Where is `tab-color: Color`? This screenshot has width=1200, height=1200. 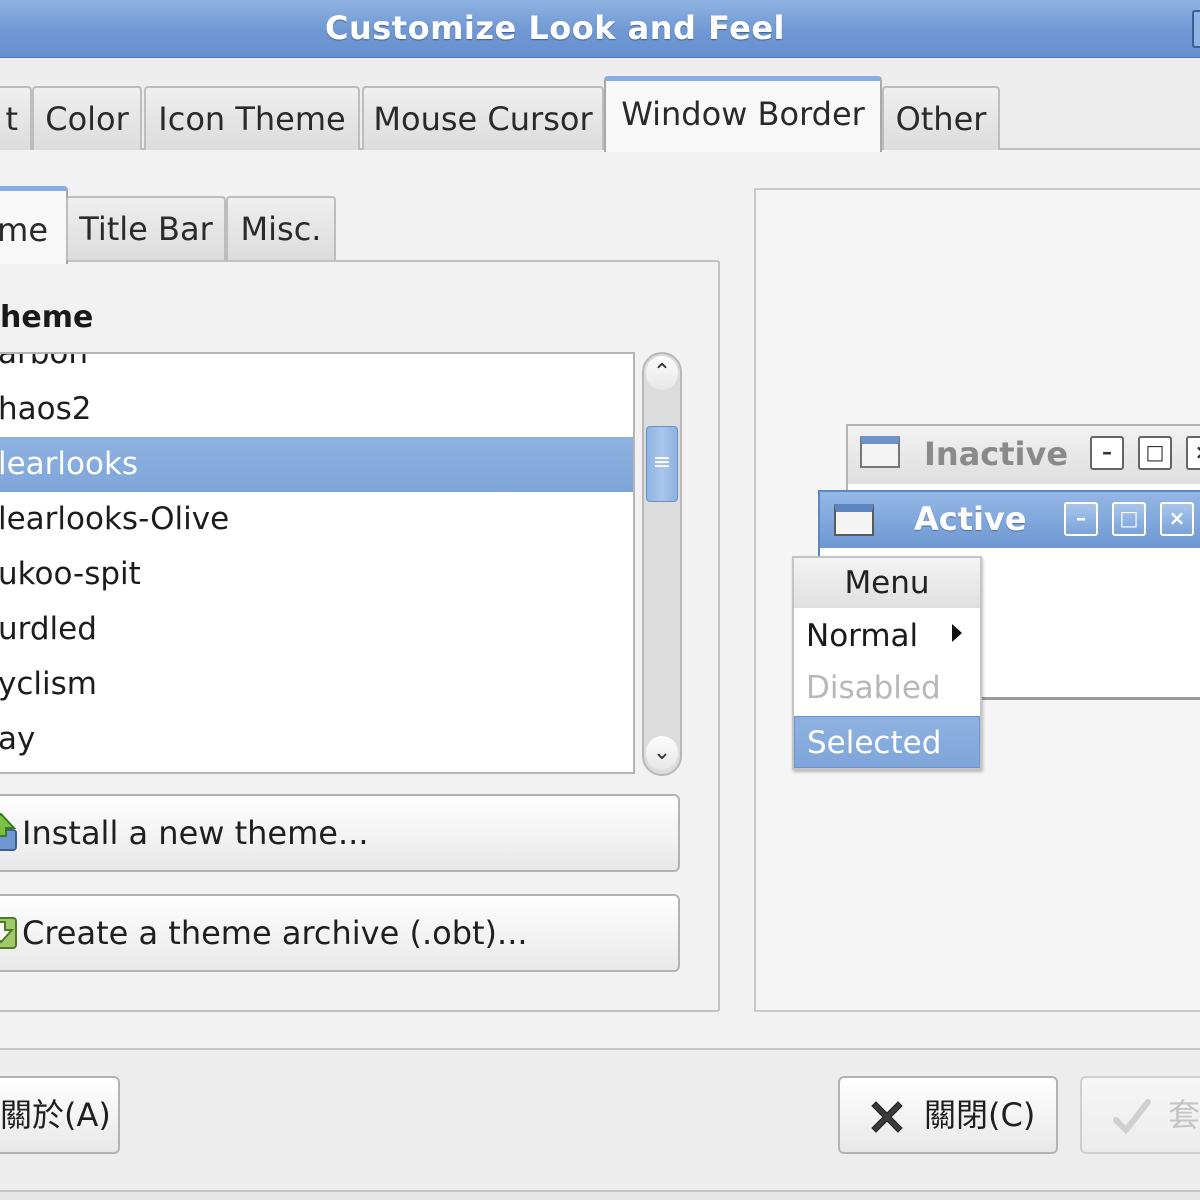 tab-color: Color is located at coordinates (87, 118).